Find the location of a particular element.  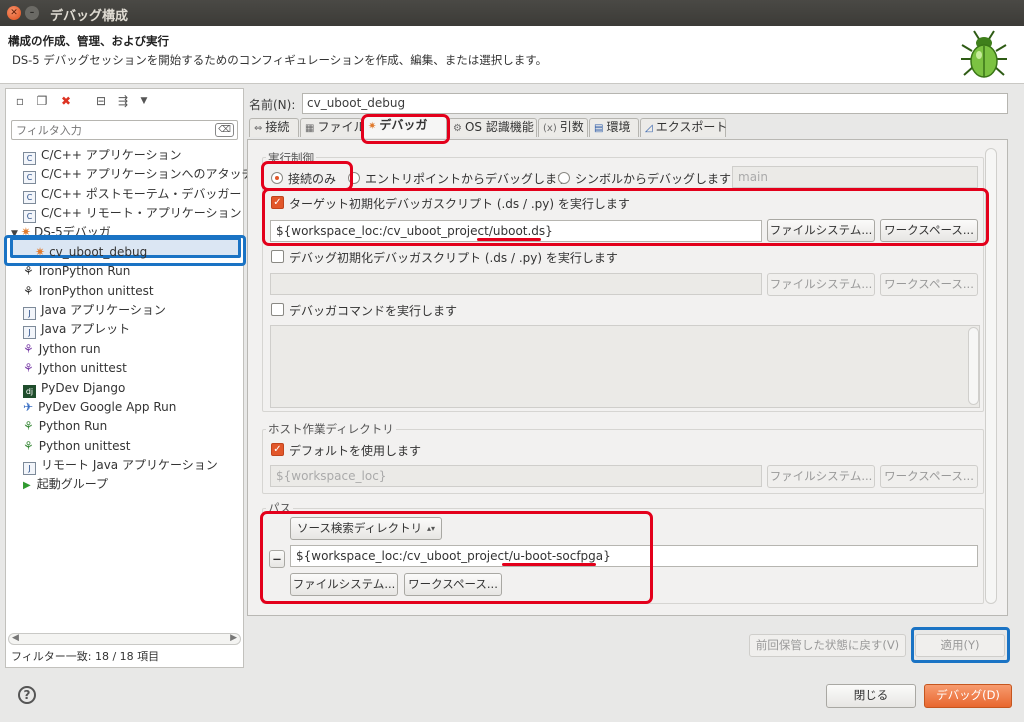

close-button: 閉じる is located at coordinates (871, 696).